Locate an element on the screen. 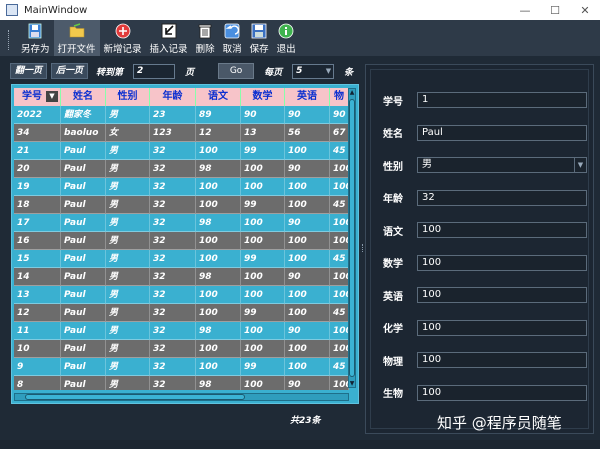 The width and height of the screenshot is (600, 449). table-row: 21 Paul 男 32 100 99 100 45 is located at coordinates (181, 151).